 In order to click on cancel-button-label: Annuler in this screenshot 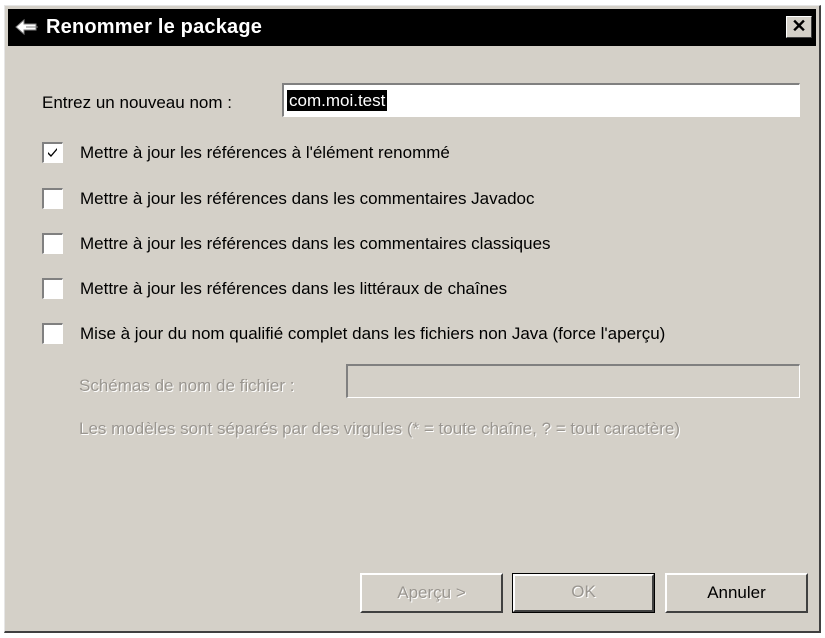, I will do `click(736, 592)`.